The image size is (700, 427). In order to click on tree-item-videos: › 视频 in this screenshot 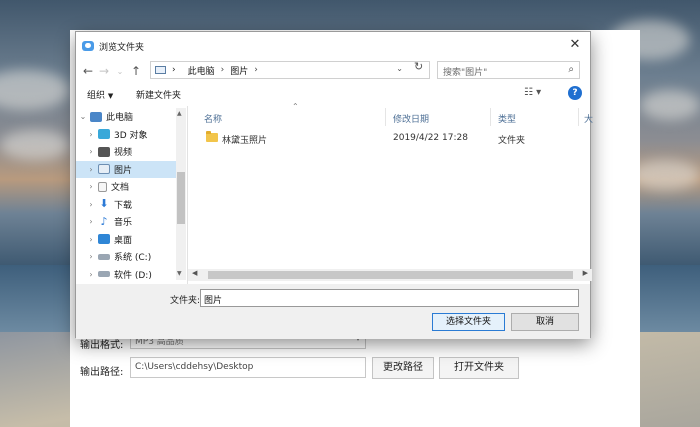, I will do `click(131, 152)`.